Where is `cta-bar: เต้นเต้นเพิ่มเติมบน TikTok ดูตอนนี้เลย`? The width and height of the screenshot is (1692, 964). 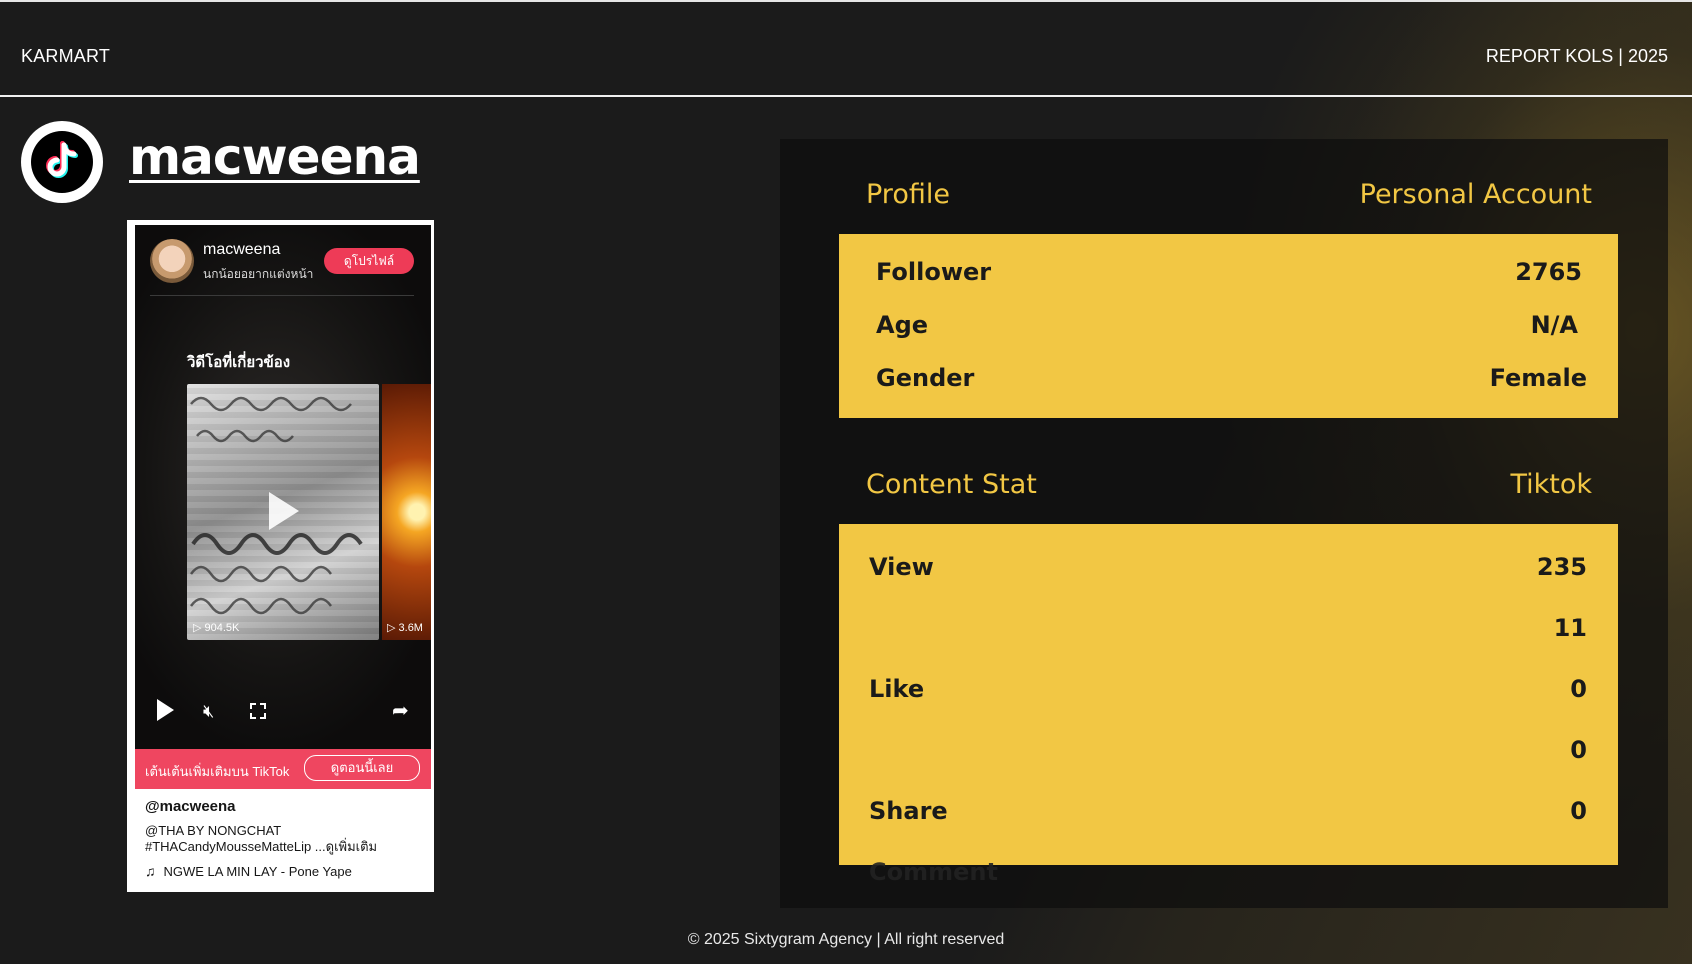
cta-bar: เต้นเต้นเพิ่มเติมบน TikTok ดูตอนนี้เลย is located at coordinates (283, 769).